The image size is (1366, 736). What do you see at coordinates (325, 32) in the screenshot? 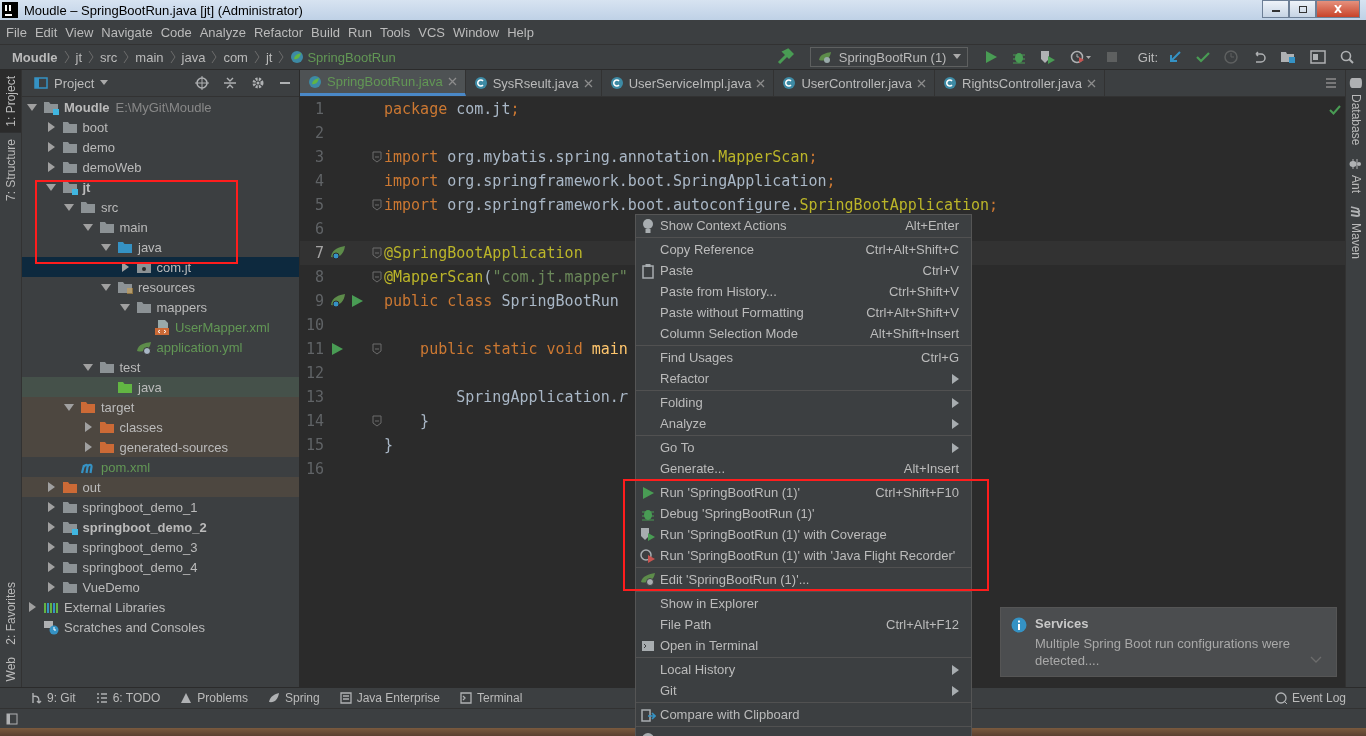
I see `menu-item: Build` at bounding box center [325, 32].